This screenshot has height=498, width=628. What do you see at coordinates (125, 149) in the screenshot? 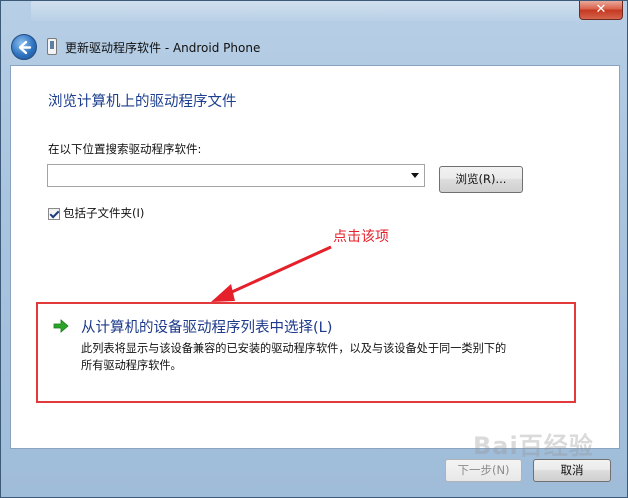
I see `search-location-label: 在以下位置搜索驱动程序软件:` at bounding box center [125, 149].